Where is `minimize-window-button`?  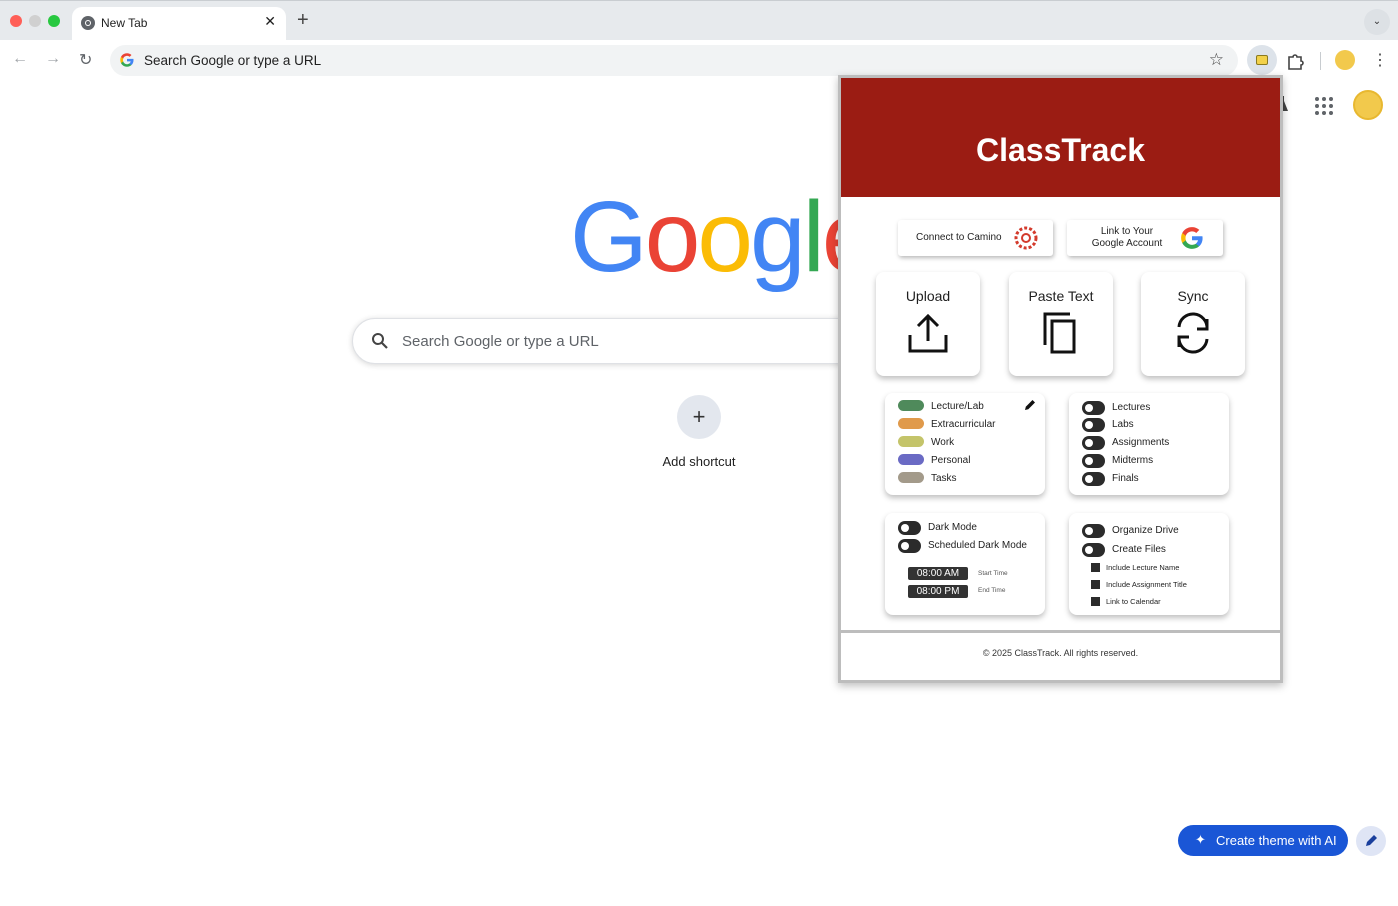
minimize-window-button is located at coordinates (35, 21).